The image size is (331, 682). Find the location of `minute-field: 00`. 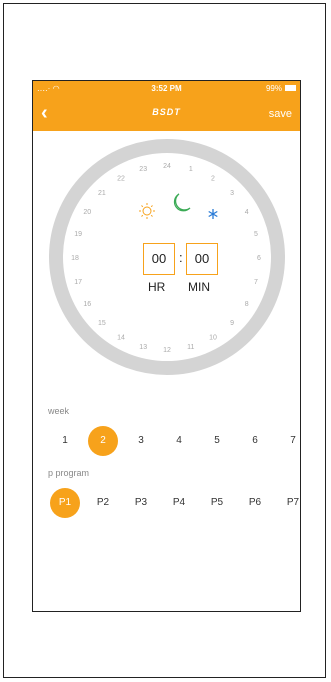

minute-field: 00 is located at coordinates (202, 259).